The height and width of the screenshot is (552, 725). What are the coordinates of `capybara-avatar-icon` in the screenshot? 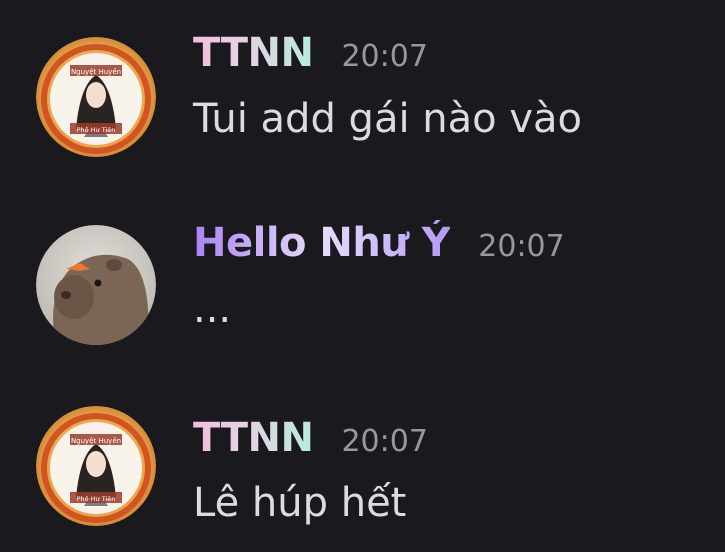 It's located at (96, 285).